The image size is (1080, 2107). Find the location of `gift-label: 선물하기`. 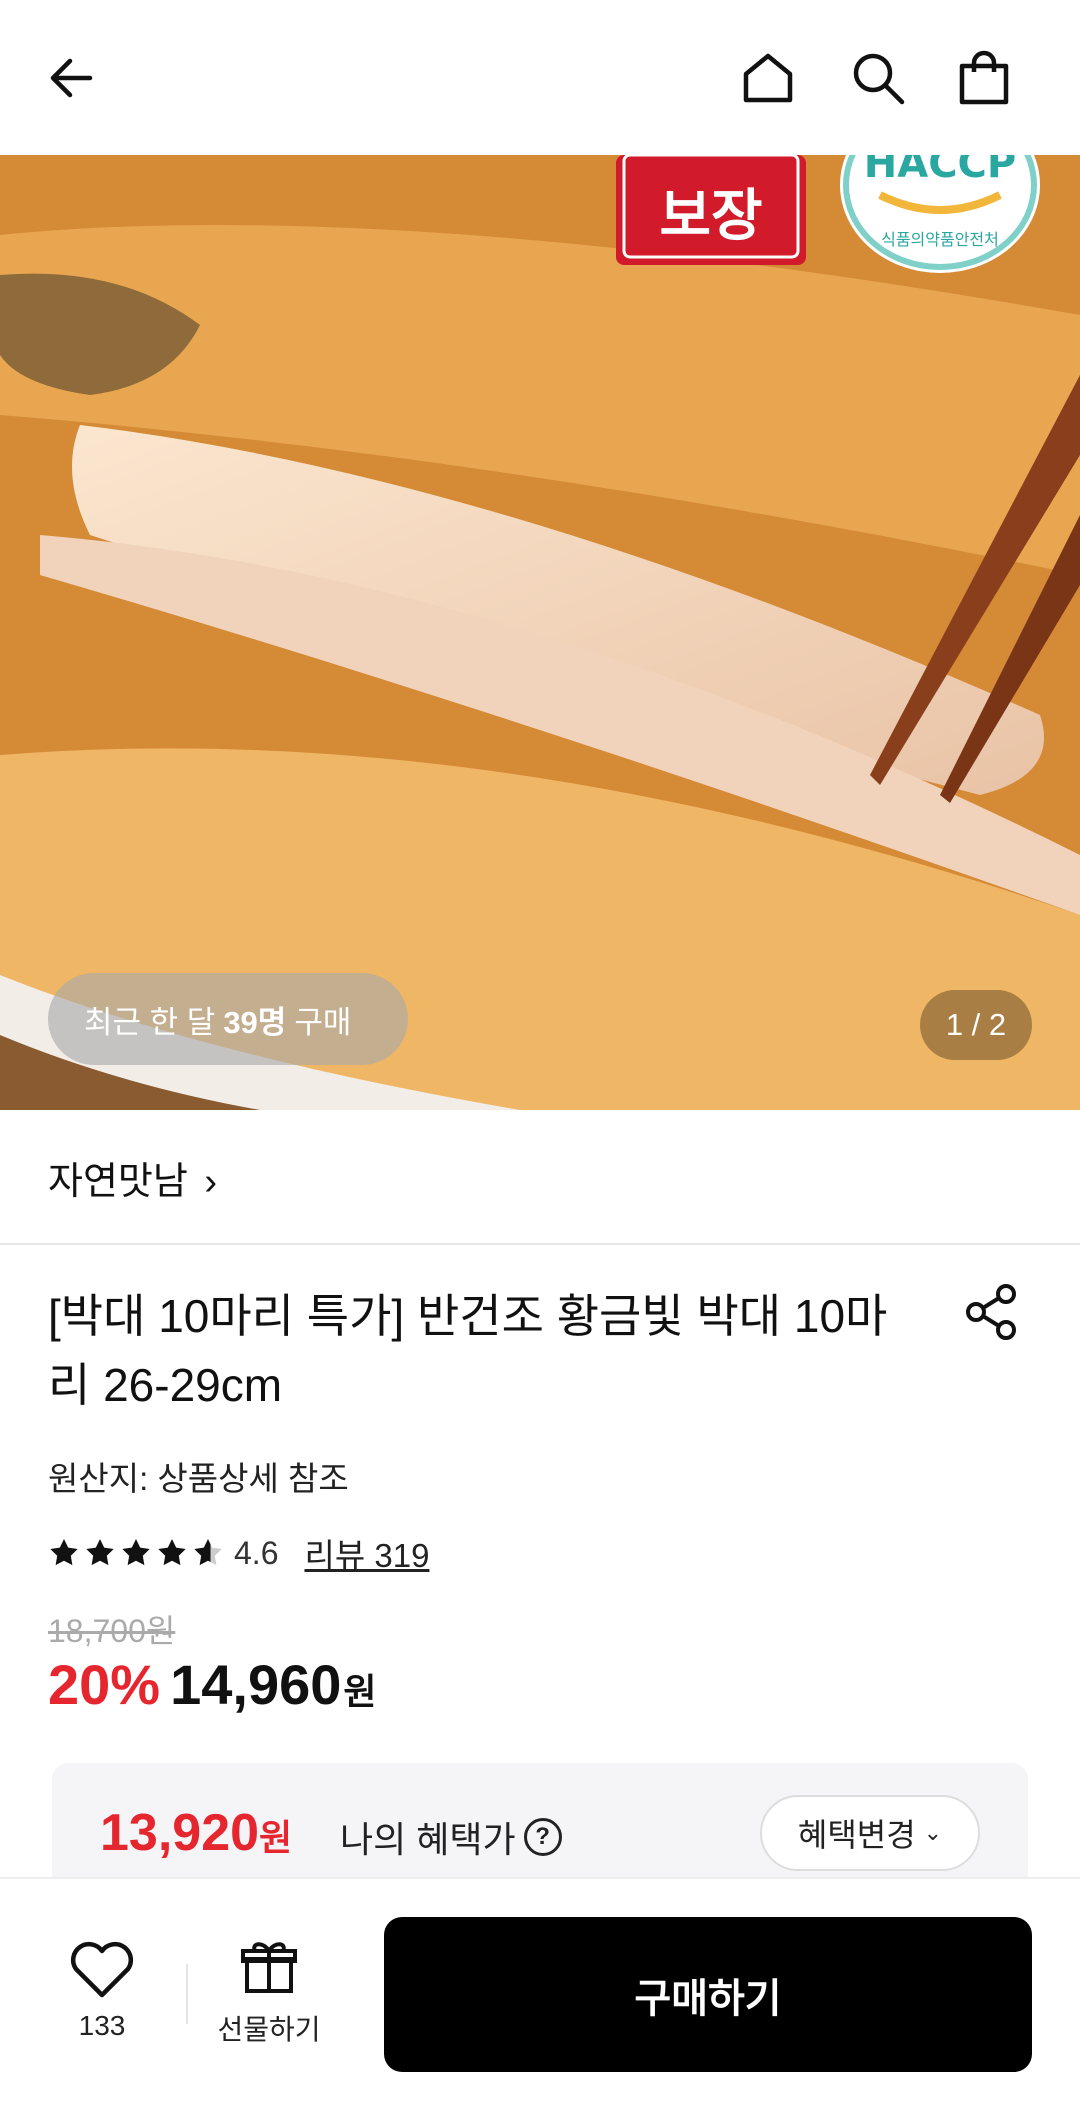

gift-label: 선물하기 is located at coordinates (269, 2029).